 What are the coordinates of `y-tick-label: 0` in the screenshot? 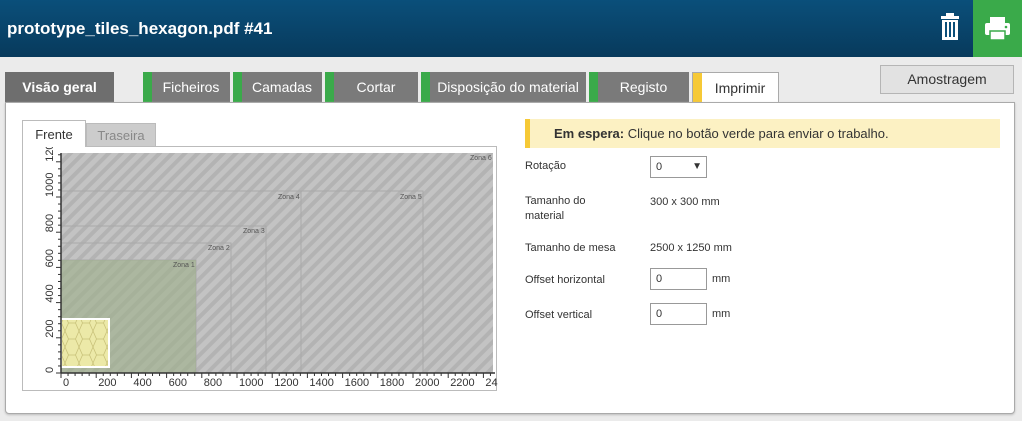 It's located at (50, 370).